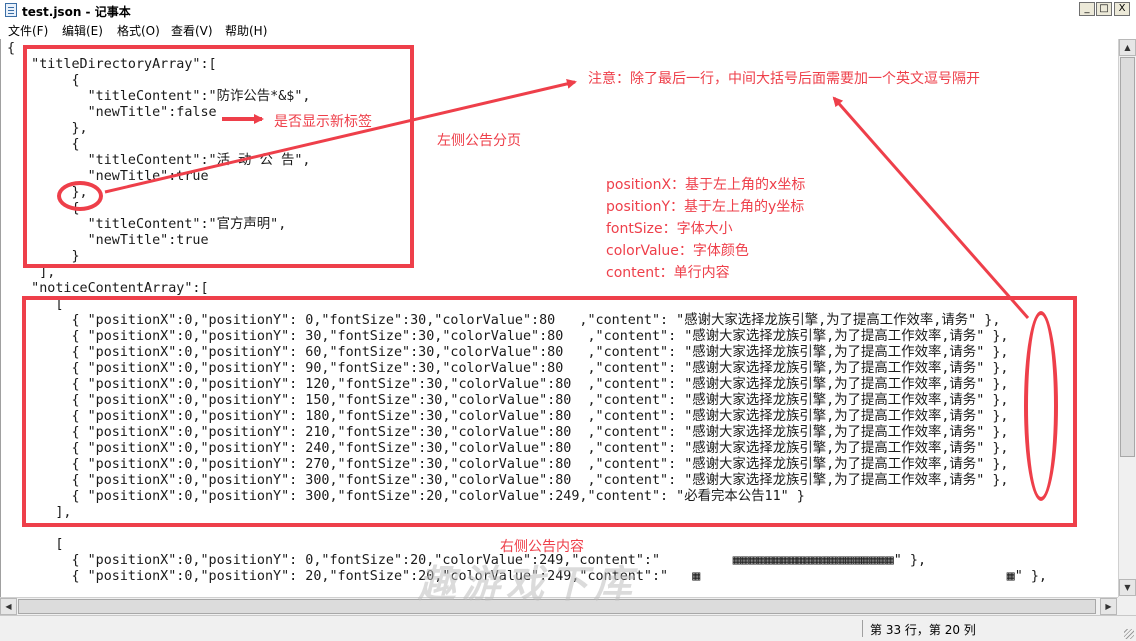 This screenshot has width=1136, height=641. What do you see at coordinates (705, 207) in the screenshot?
I see `legend-position-y: positionY：基于左上角的y坐标` at bounding box center [705, 207].